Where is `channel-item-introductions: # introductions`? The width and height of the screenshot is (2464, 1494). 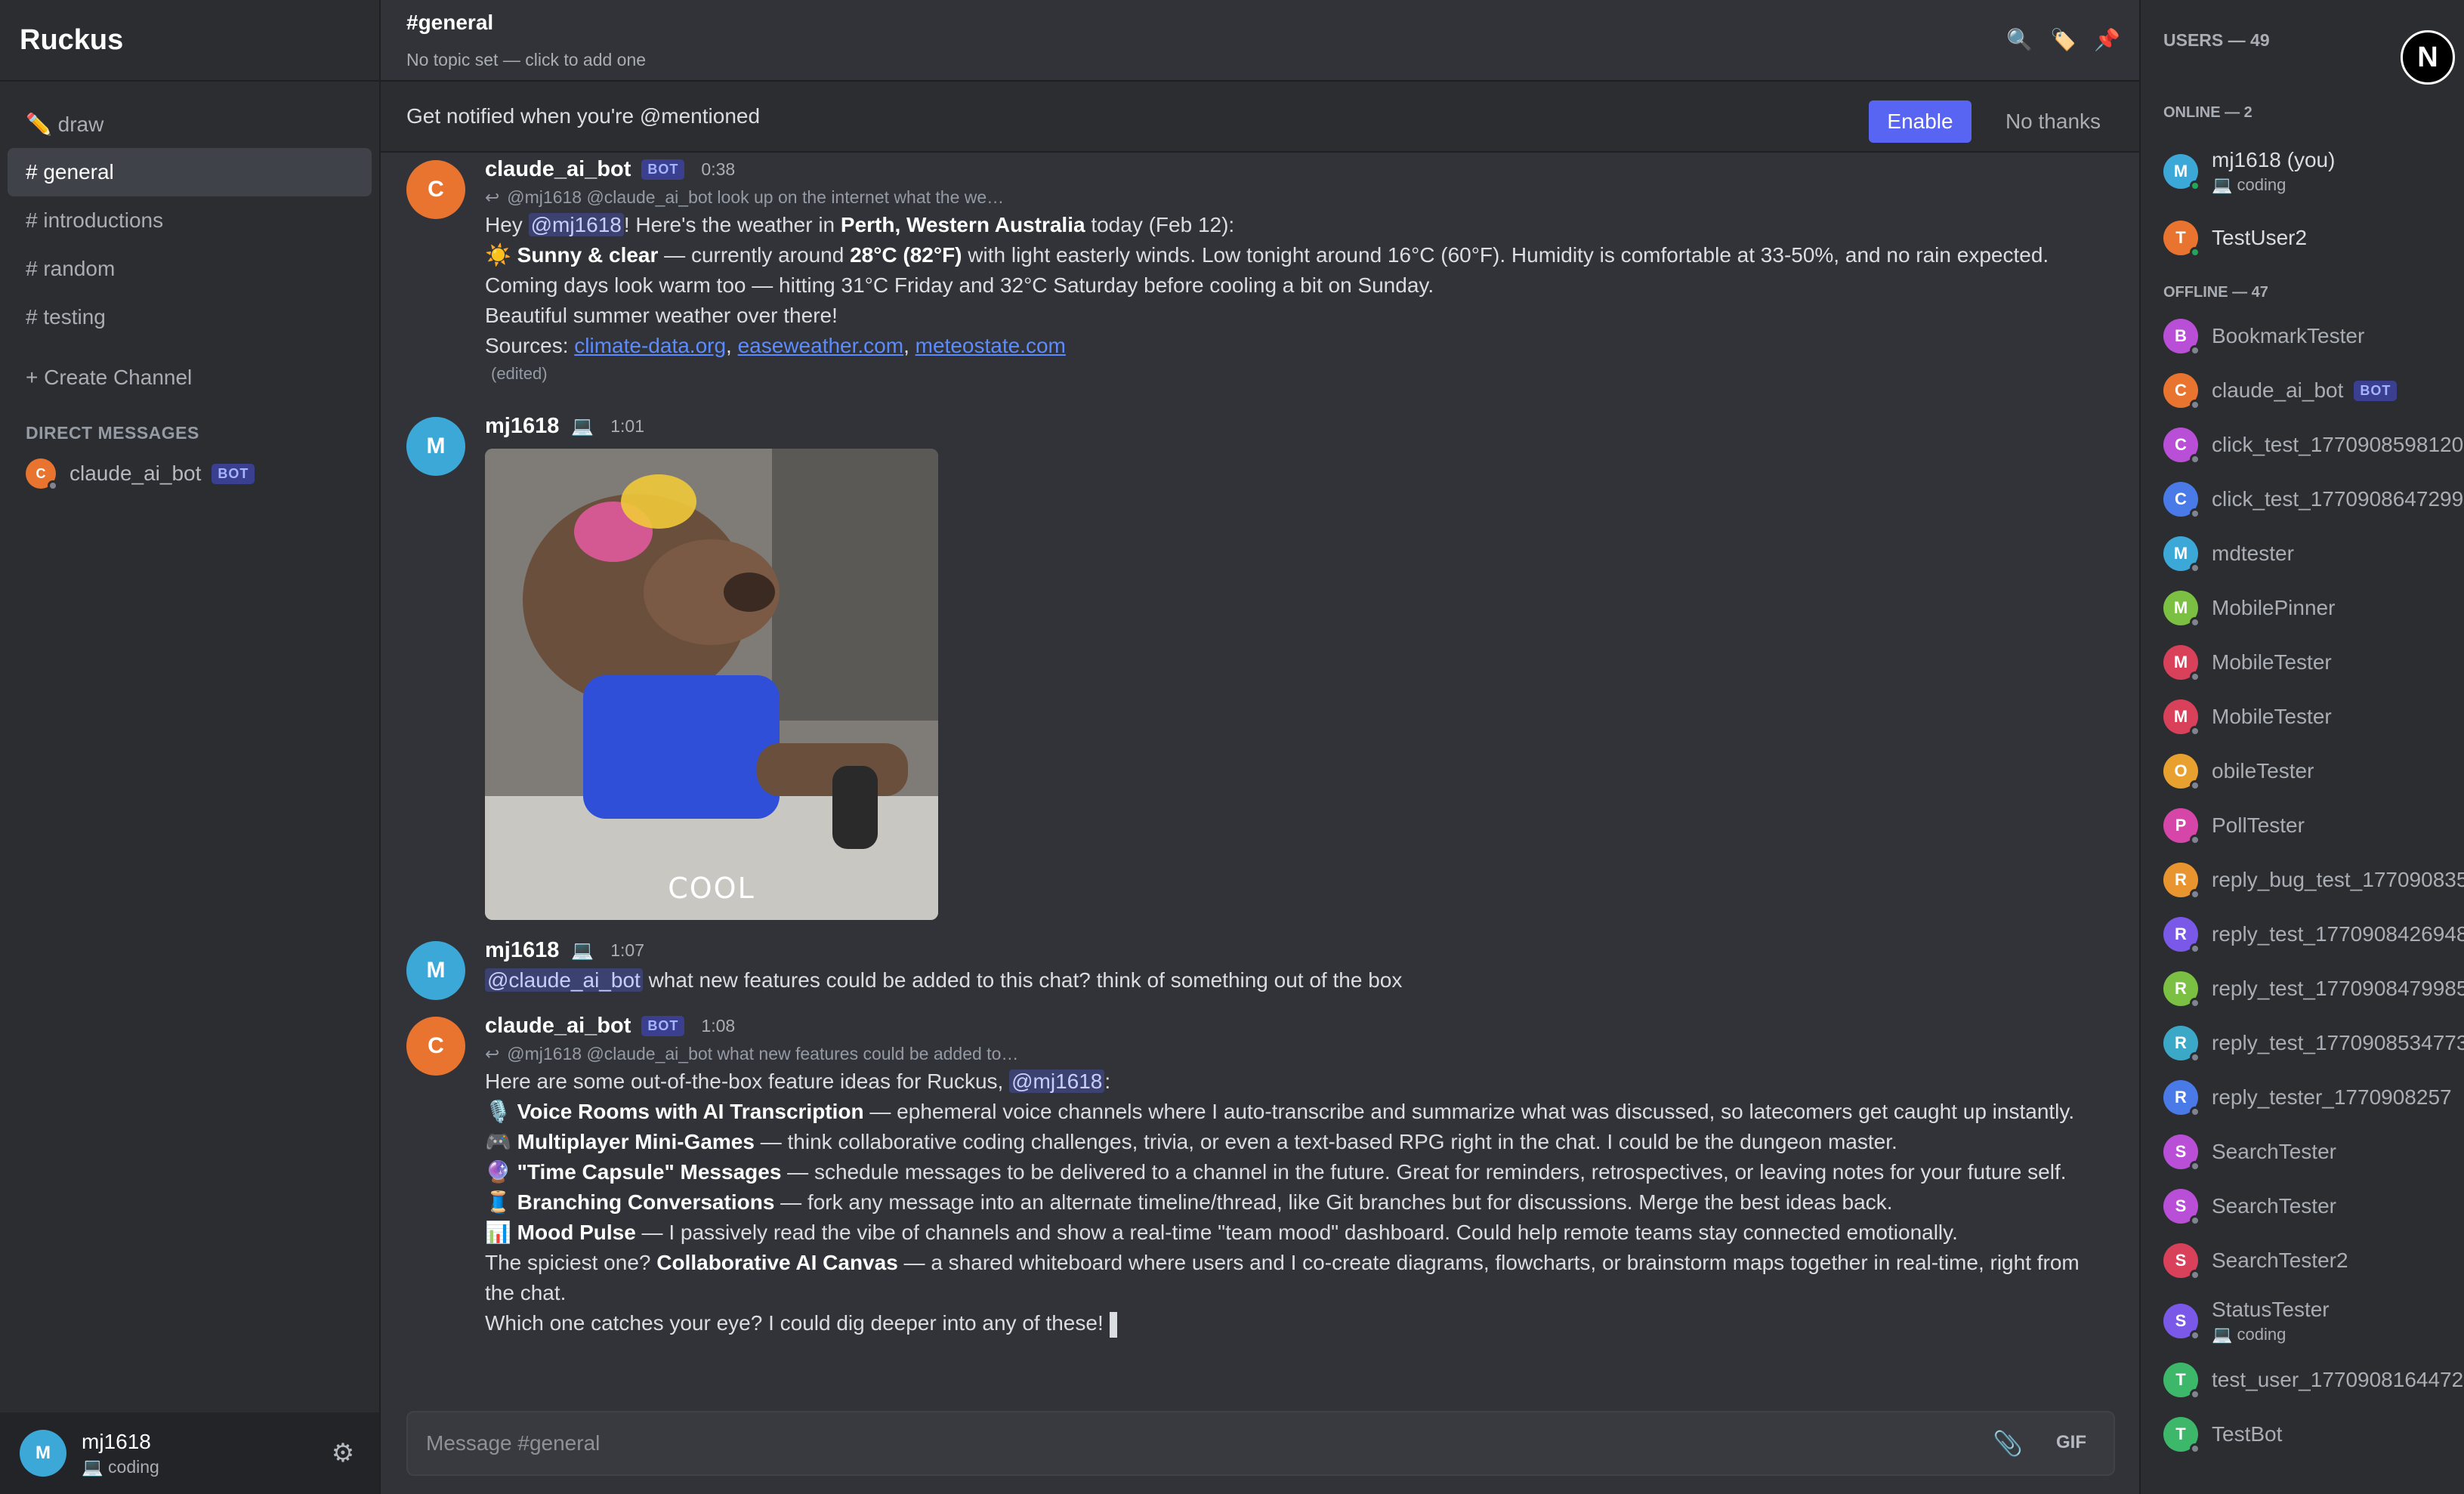 channel-item-introductions: # introductions is located at coordinates (190, 221).